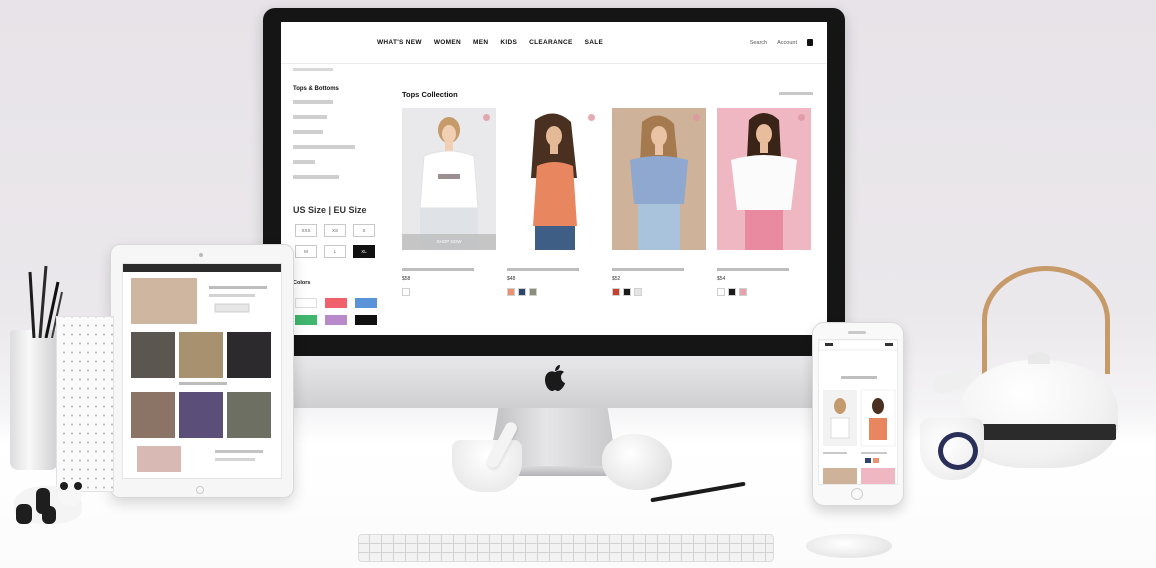 The width and height of the screenshot is (1156, 568). I want to click on mouse, so click(849, 546).